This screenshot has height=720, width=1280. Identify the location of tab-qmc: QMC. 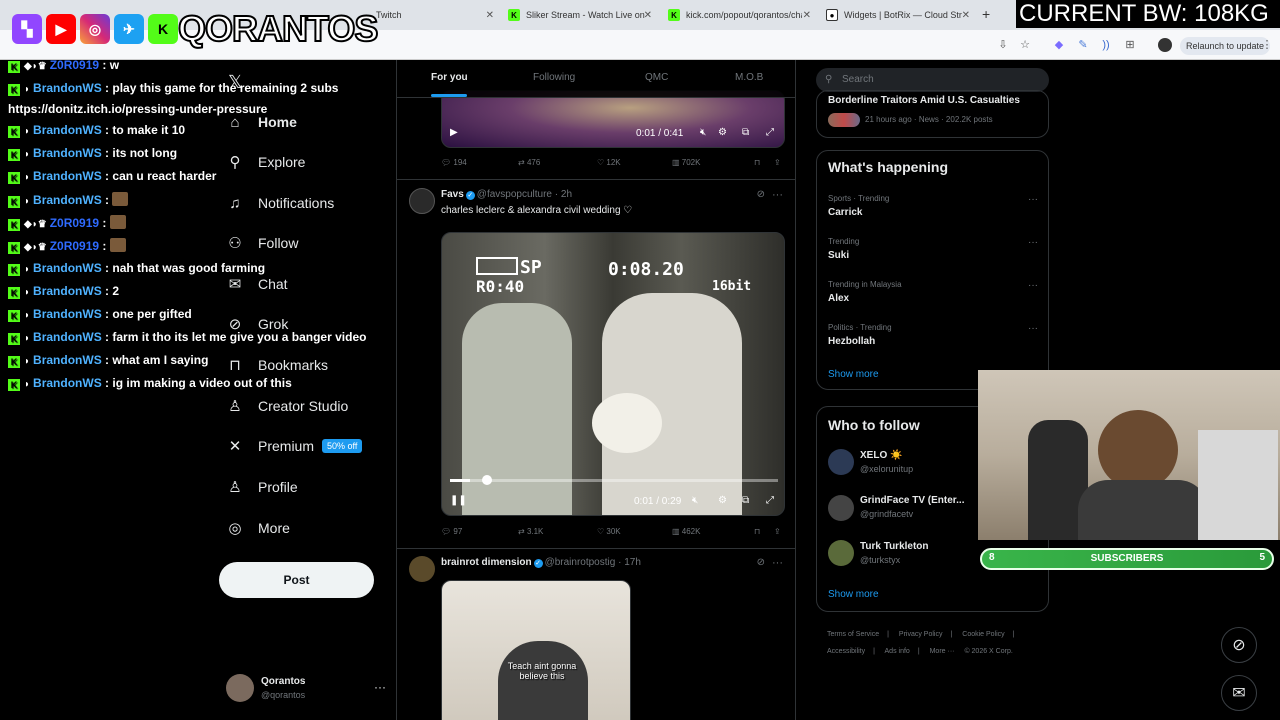
(656, 77).